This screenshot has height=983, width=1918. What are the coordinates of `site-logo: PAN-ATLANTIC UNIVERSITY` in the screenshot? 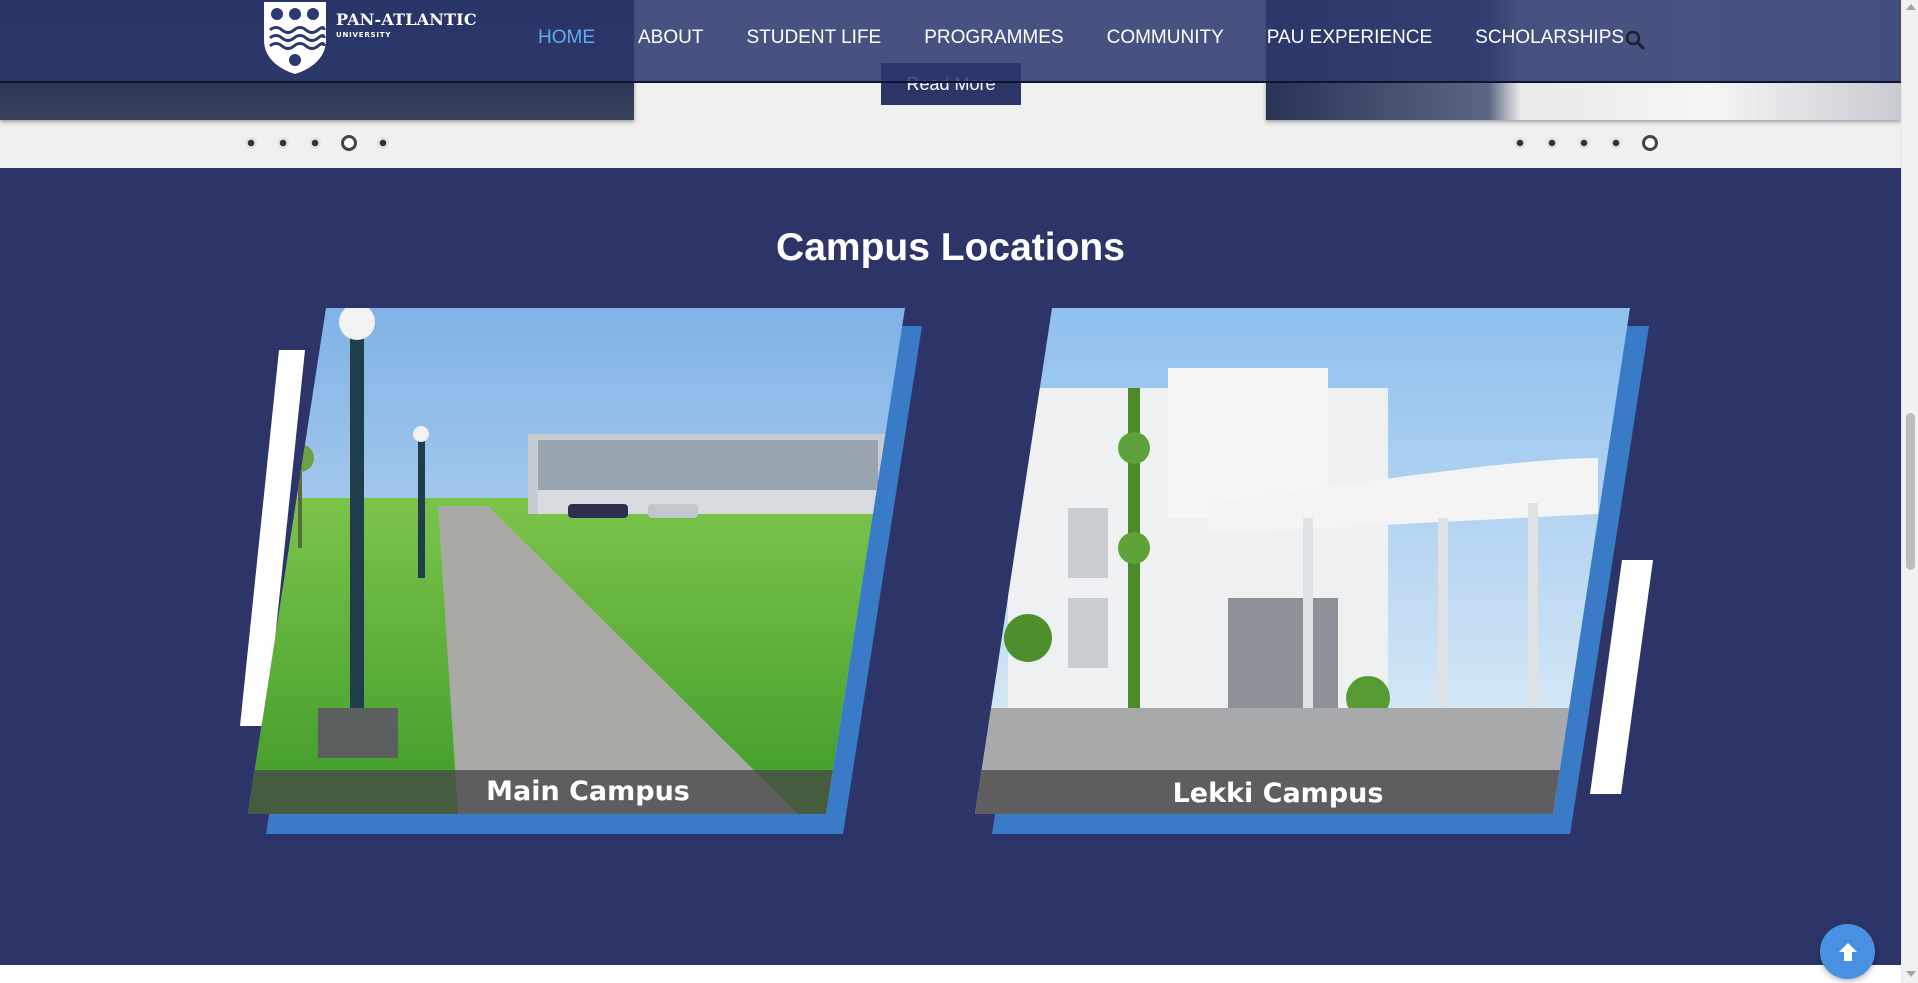 It's located at (369, 37).